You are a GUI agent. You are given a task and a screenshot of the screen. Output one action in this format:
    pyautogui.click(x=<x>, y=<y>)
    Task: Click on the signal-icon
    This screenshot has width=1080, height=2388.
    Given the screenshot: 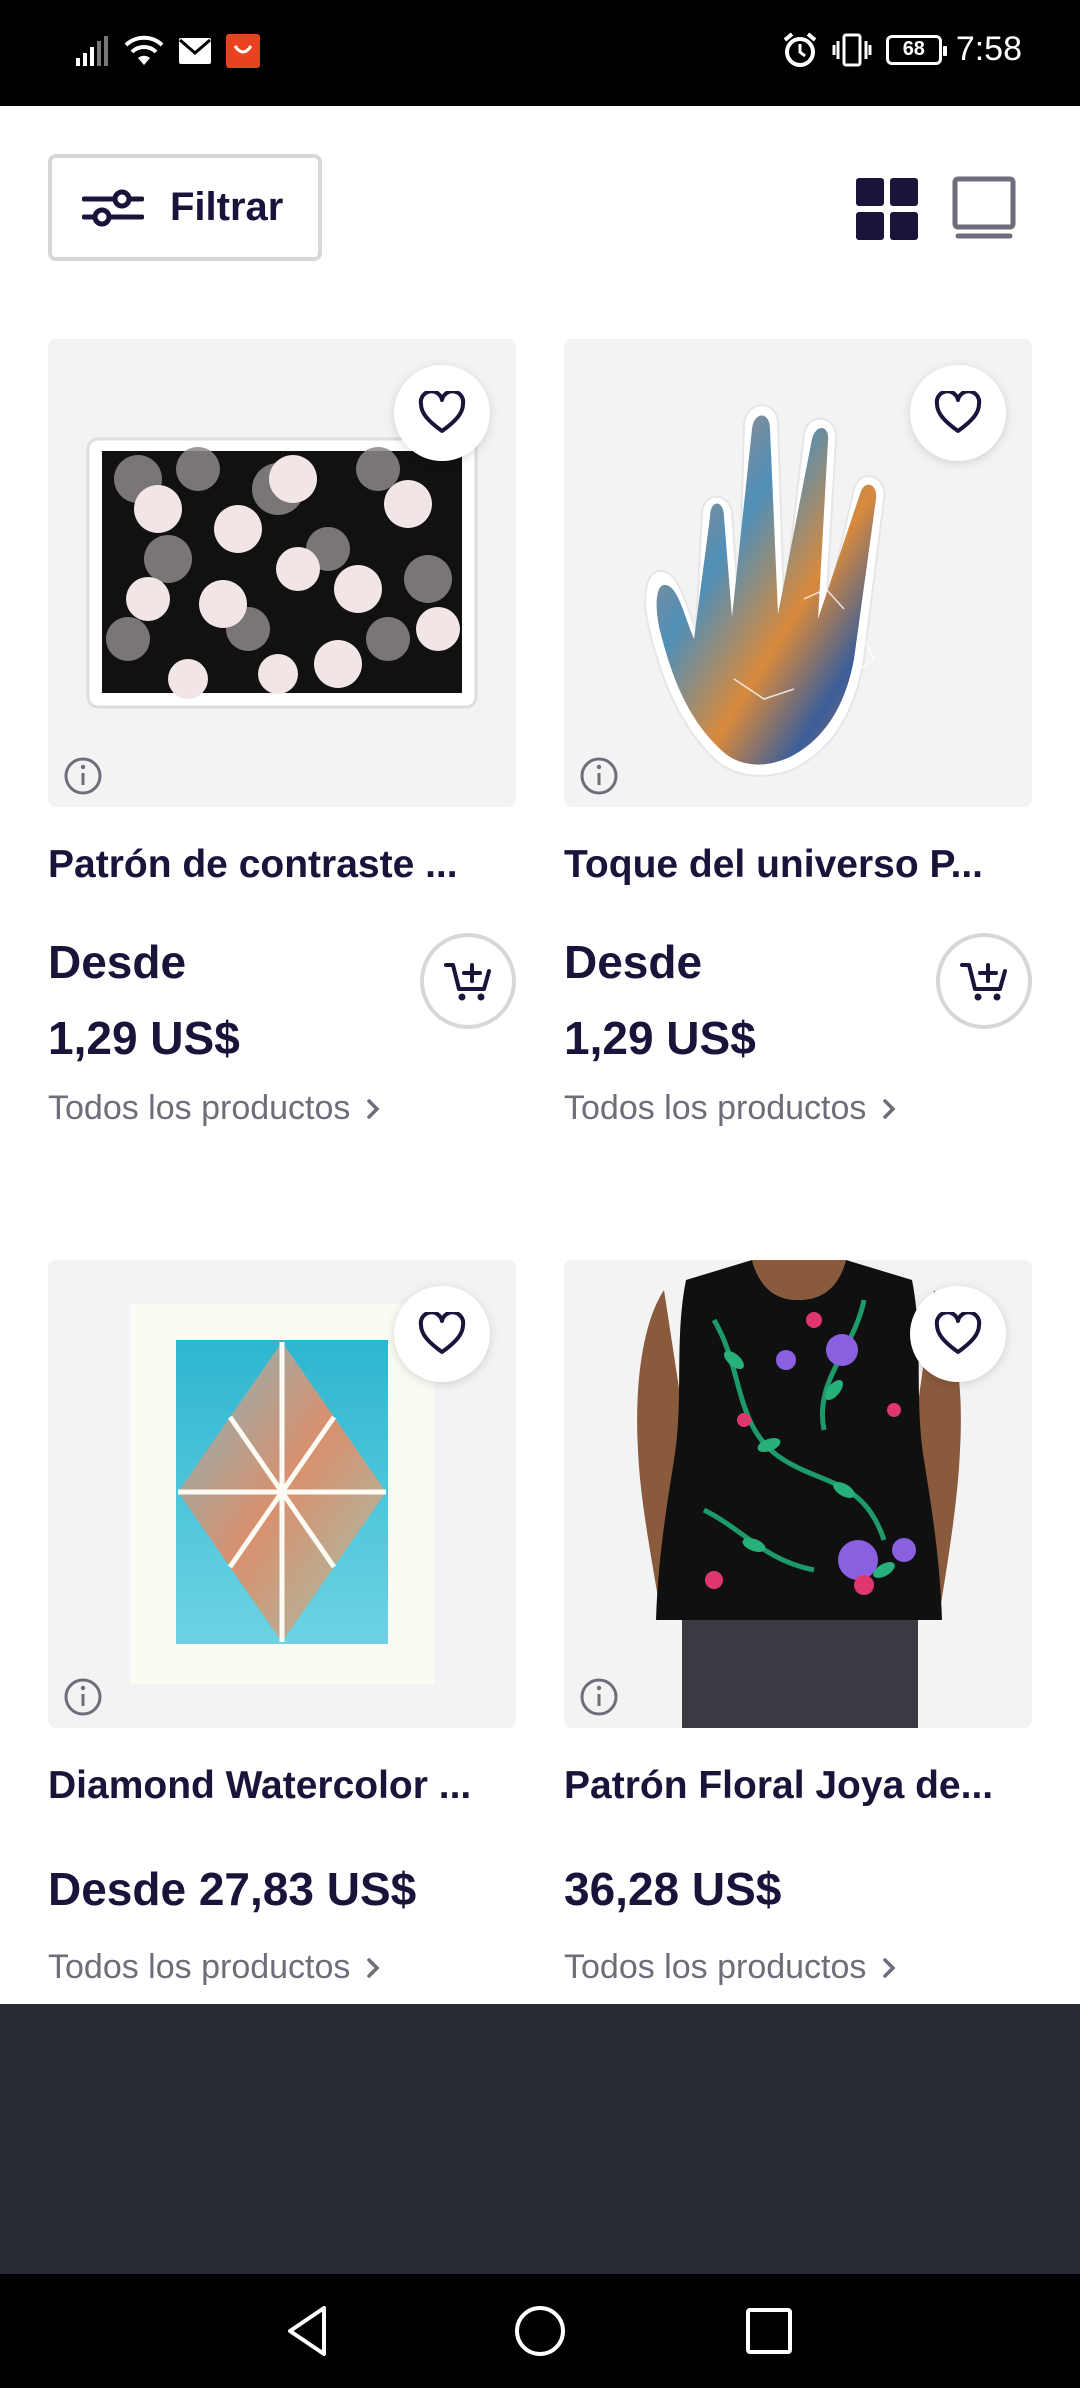 What is the action you would take?
    pyautogui.click(x=92, y=51)
    